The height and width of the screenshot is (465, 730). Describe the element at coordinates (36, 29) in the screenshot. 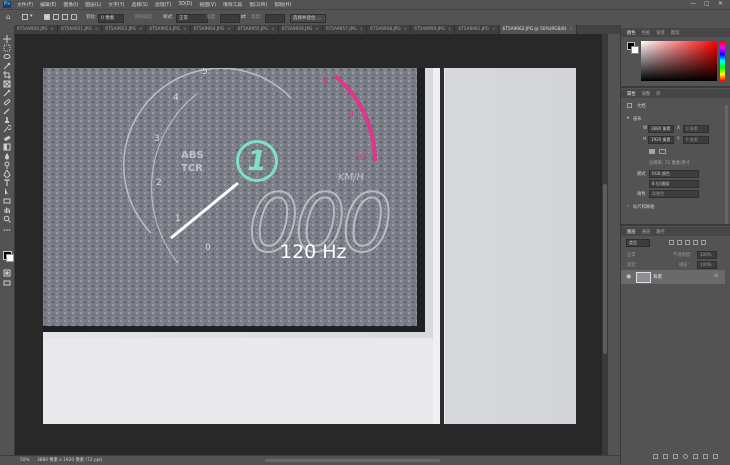

I see `tab-6t5a9950: 6T5A9950.JPG ×` at that location.